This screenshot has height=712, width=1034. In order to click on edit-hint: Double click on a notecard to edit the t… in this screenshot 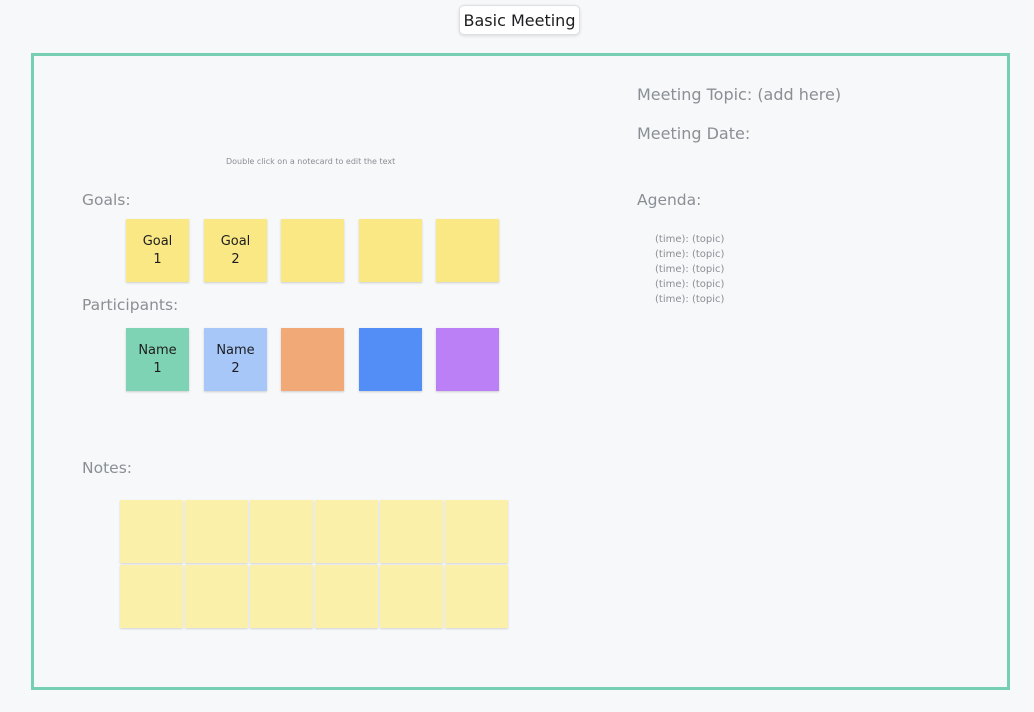, I will do `click(311, 161)`.